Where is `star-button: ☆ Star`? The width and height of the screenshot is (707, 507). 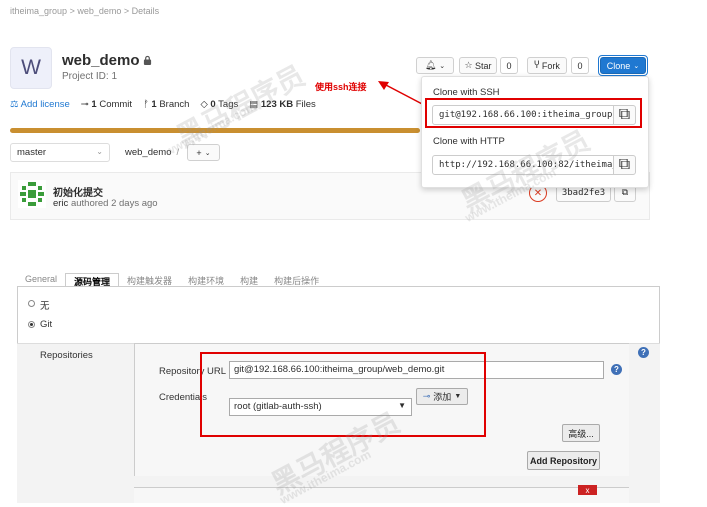
star-button: ☆ Star is located at coordinates (478, 65).